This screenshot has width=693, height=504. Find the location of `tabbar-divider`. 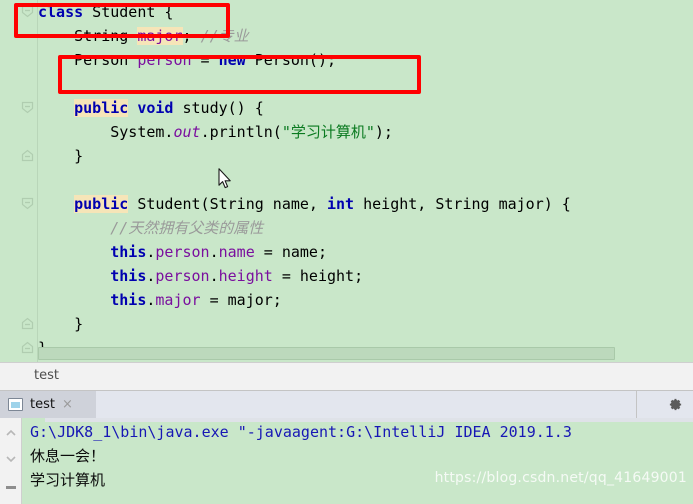

tabbar-divider is located at coordinates (636, 404).